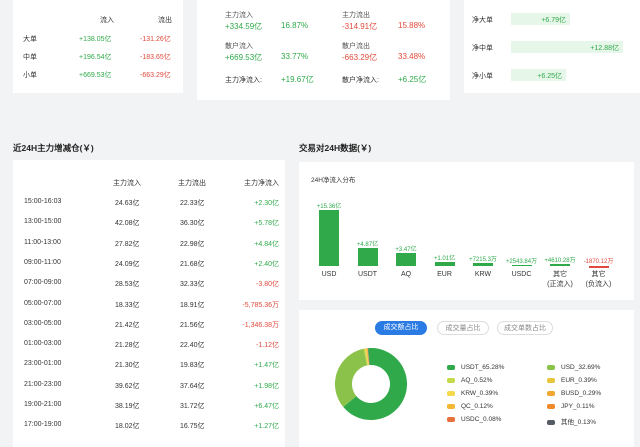 The width and height of the screenshot is (640, 447). Describe the element at coordinates (266, 366) in the screenshot. I see `history-net: +1.47亿` at that location.